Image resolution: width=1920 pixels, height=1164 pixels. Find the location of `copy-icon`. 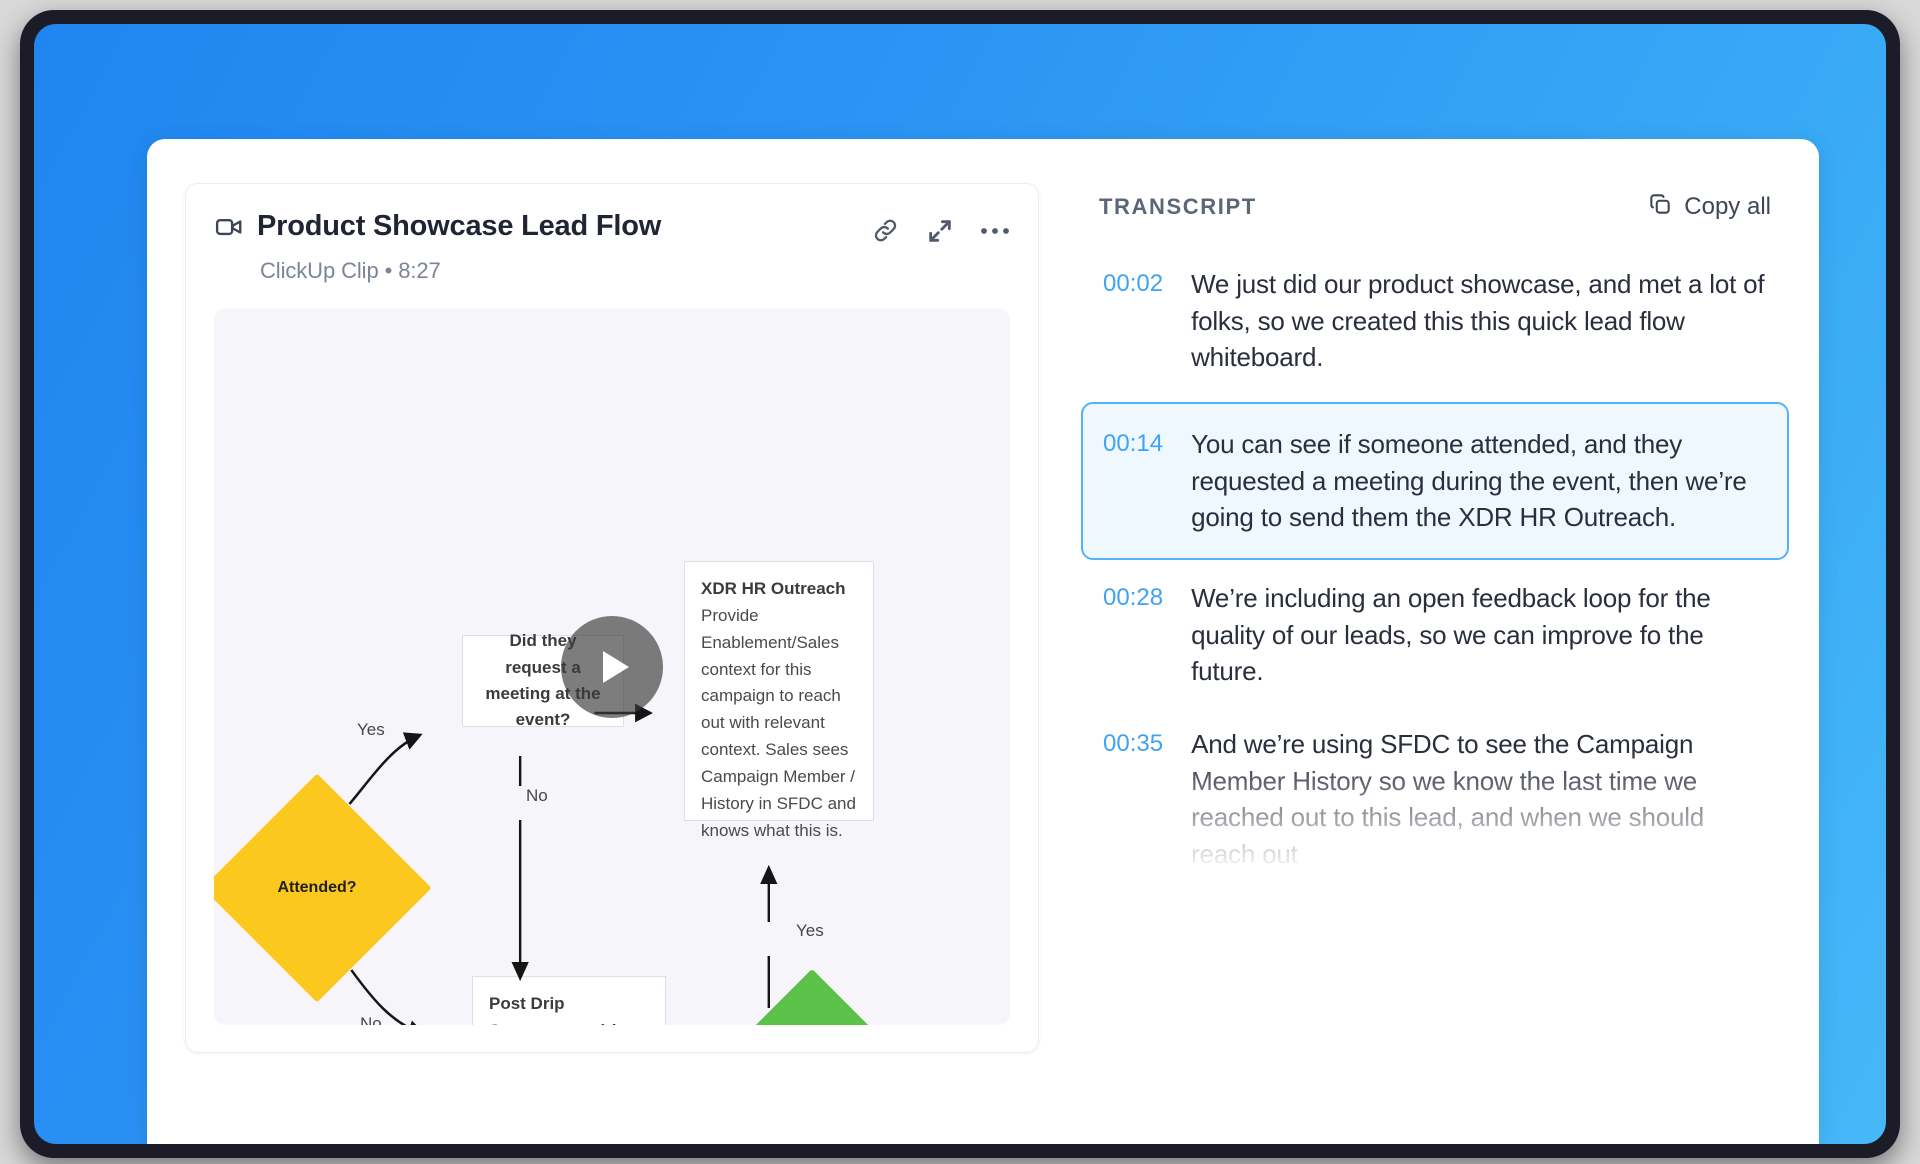

copy-icon is located at coordinates (1660, 206).